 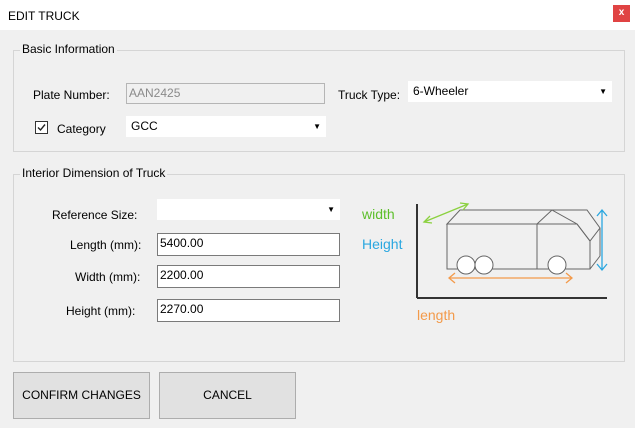 I want to click on title-bar: EDIT TRUCK x, so click(x=317, y=15).